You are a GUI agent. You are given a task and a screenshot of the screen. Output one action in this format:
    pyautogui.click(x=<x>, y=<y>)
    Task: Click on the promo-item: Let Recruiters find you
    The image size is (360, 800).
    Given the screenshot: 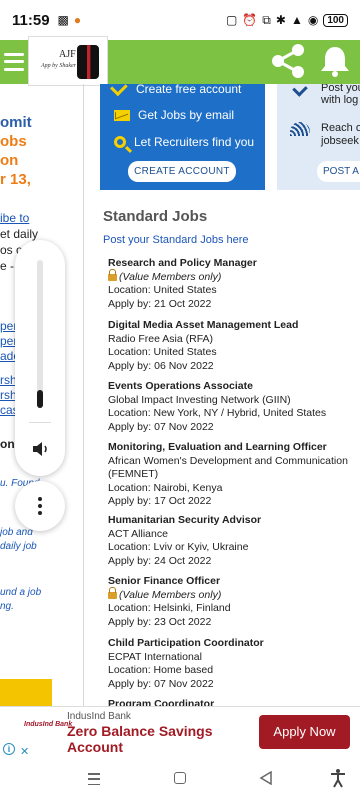 What is the action you would take?
    pyautogui.click(x=184, y=142)
    